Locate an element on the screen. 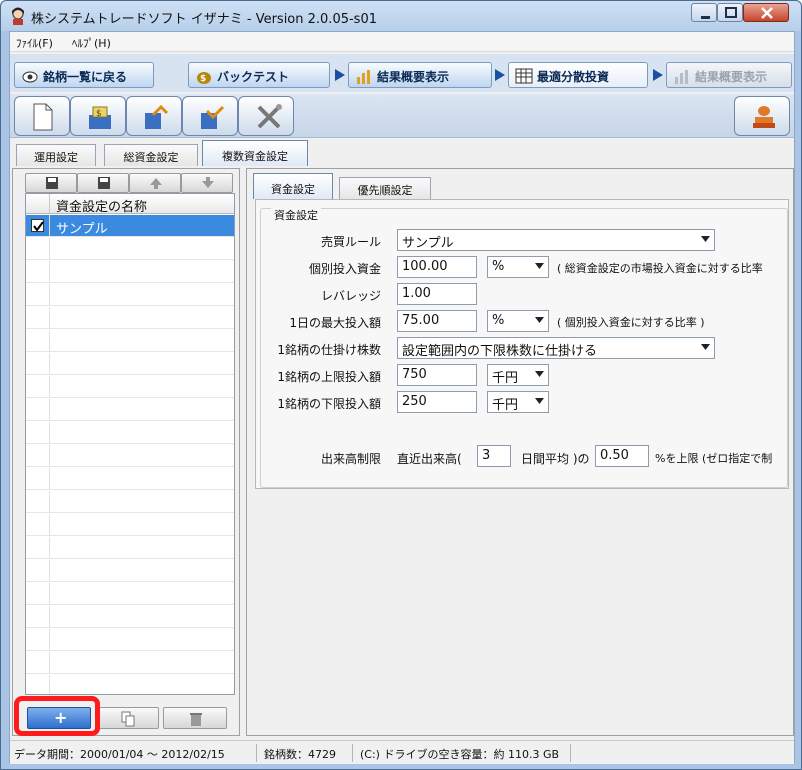 This screenshot has width=802, height=770. arrow-down-icon is located at coordinates (208, 182).